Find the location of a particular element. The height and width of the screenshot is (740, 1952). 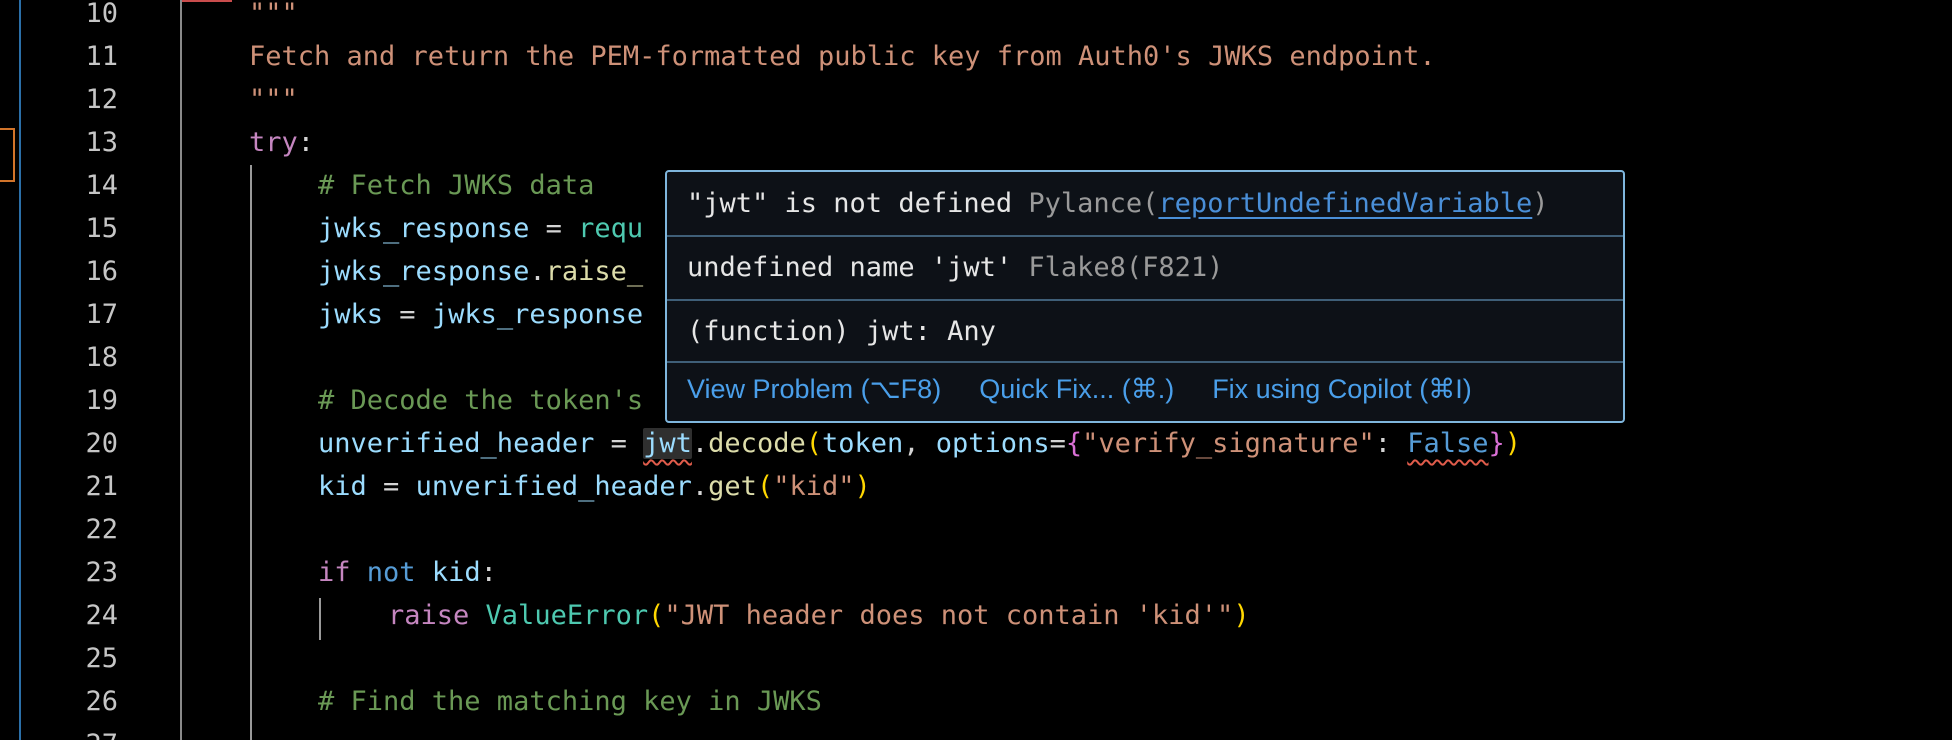

comma: , is located at coordinates (919, 443).